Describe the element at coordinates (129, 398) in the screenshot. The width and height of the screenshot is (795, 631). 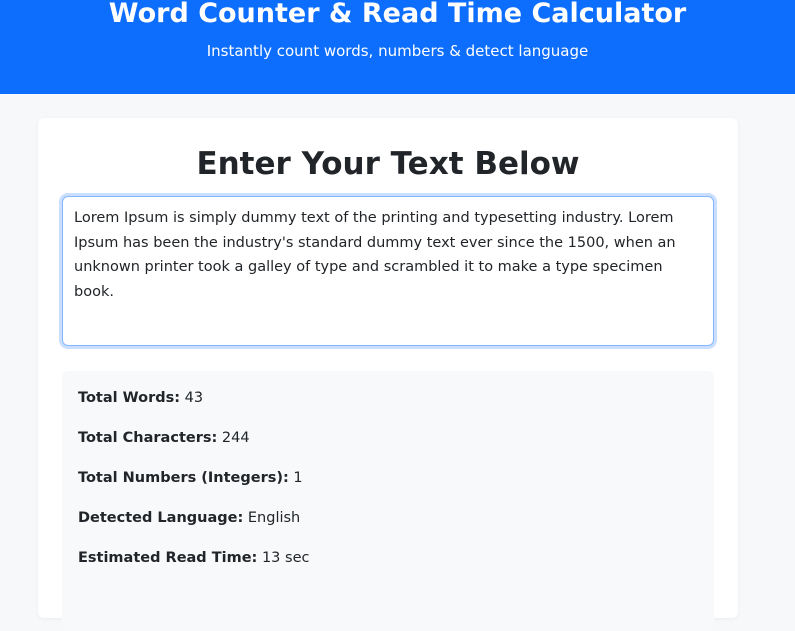
I see `stat-label: Total Words:` at that location.